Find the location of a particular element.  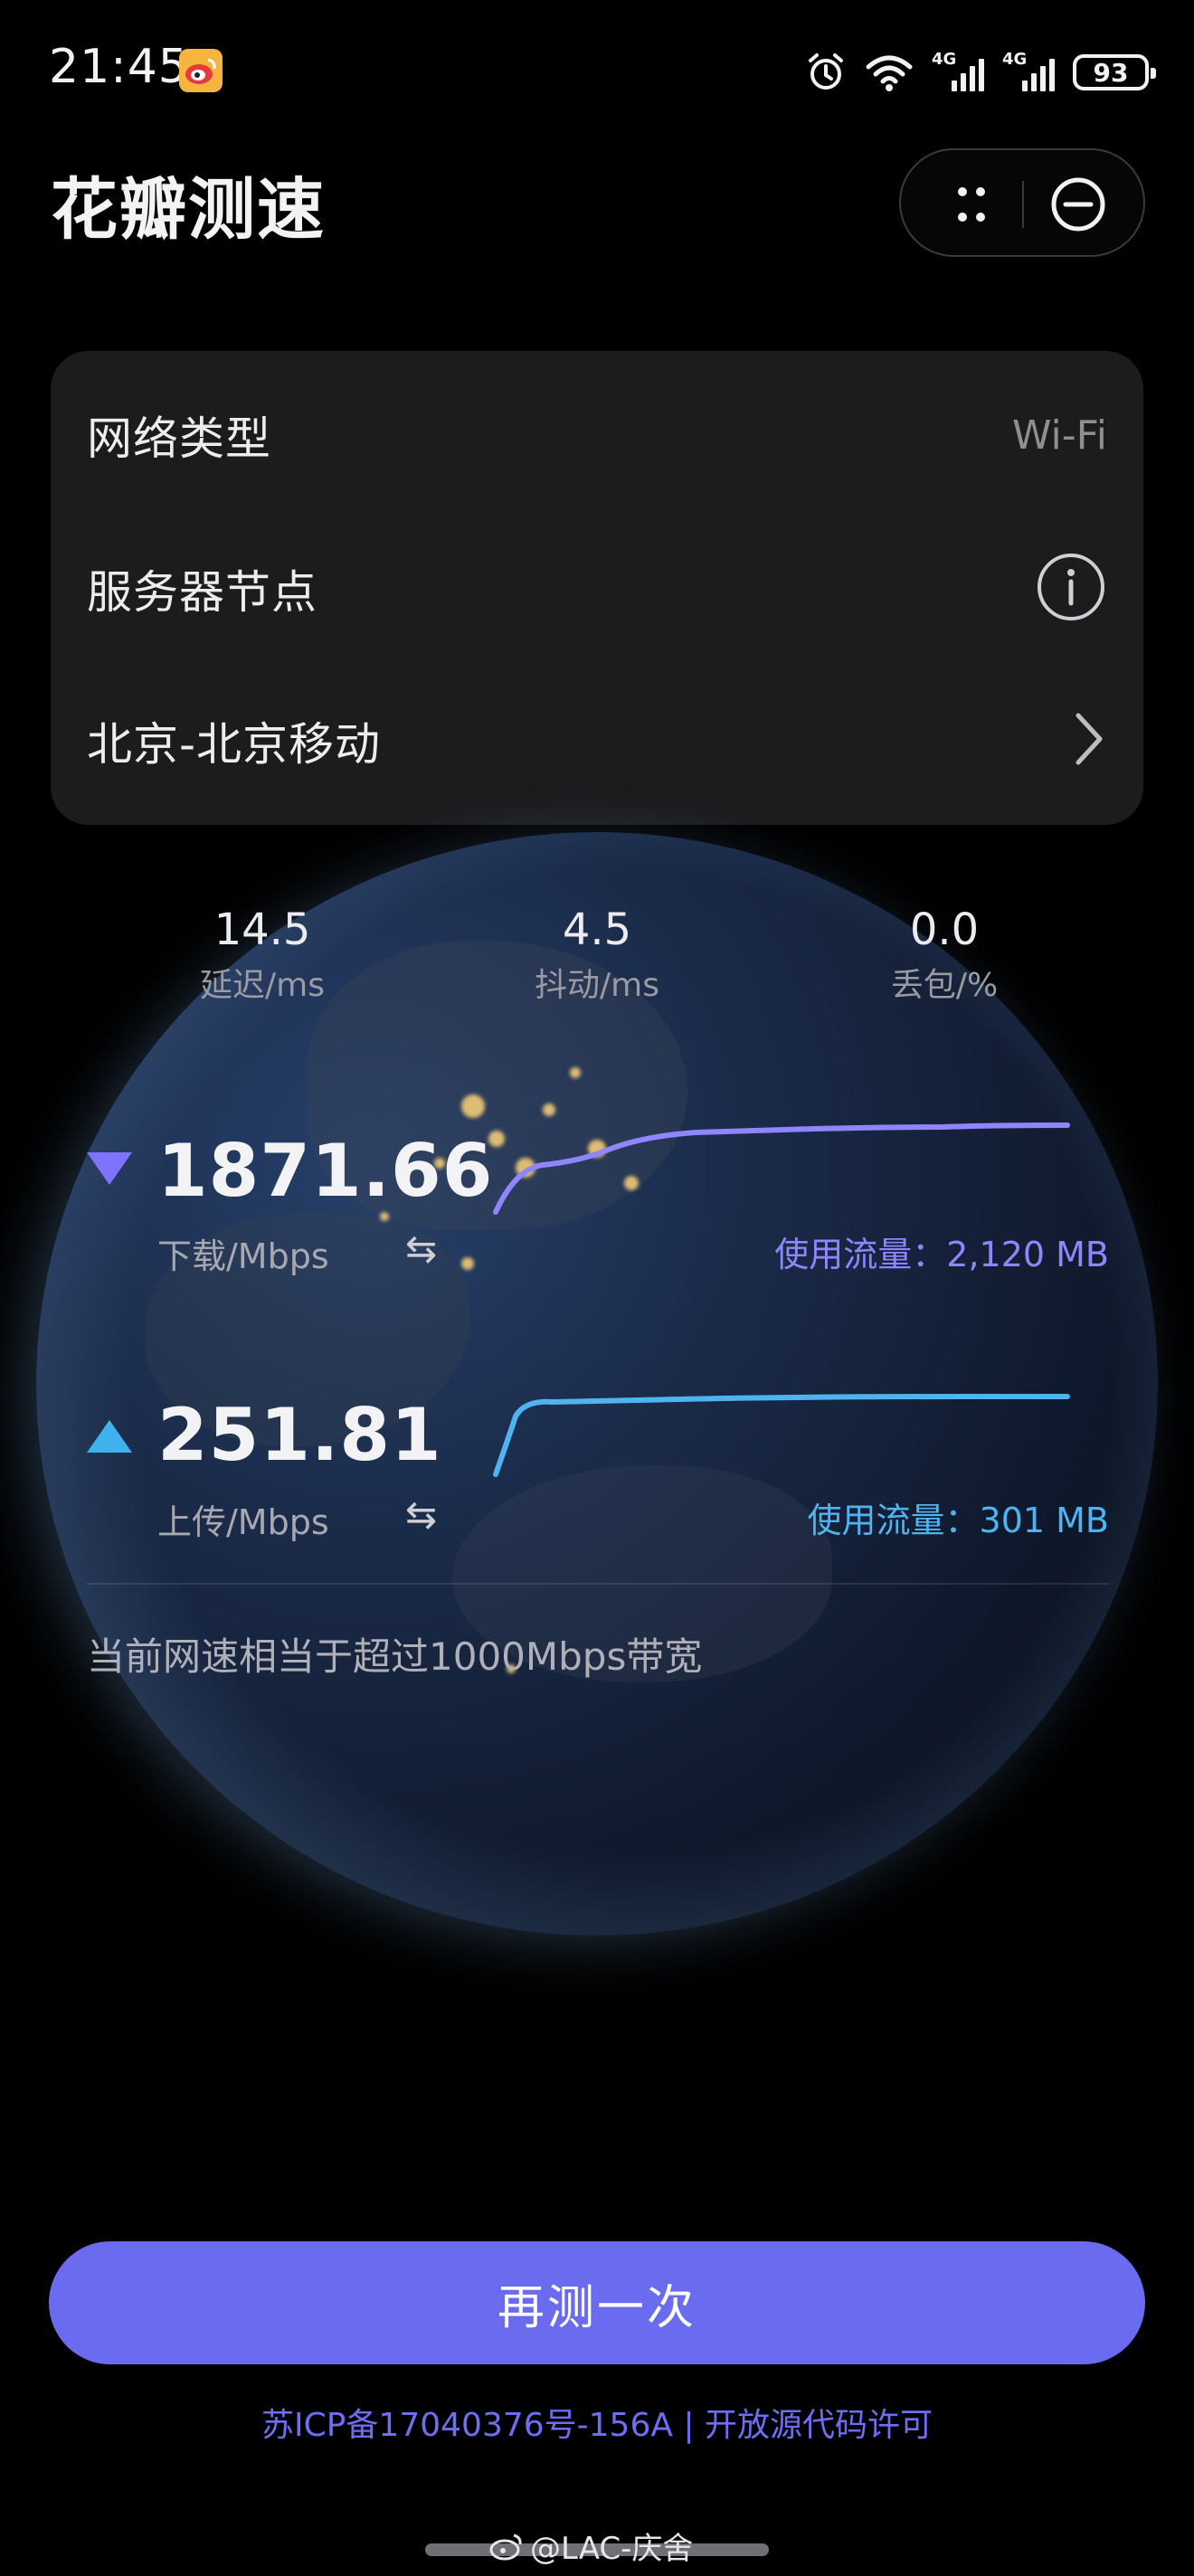

jitter-stat: 4.5 抖动/ms is located at coordinates (597, 955).